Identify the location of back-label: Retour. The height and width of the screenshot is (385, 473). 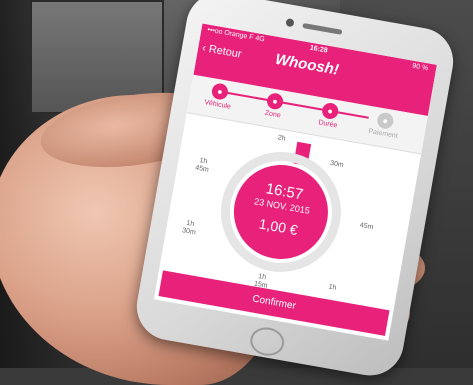
(225, 52).